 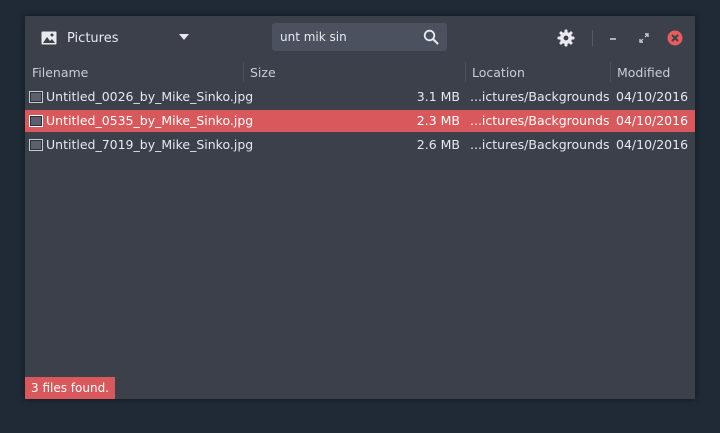 What do you see at coordinates (345, 37) in the screenshot?
I see `search-input` at bounding box center [345, 37].